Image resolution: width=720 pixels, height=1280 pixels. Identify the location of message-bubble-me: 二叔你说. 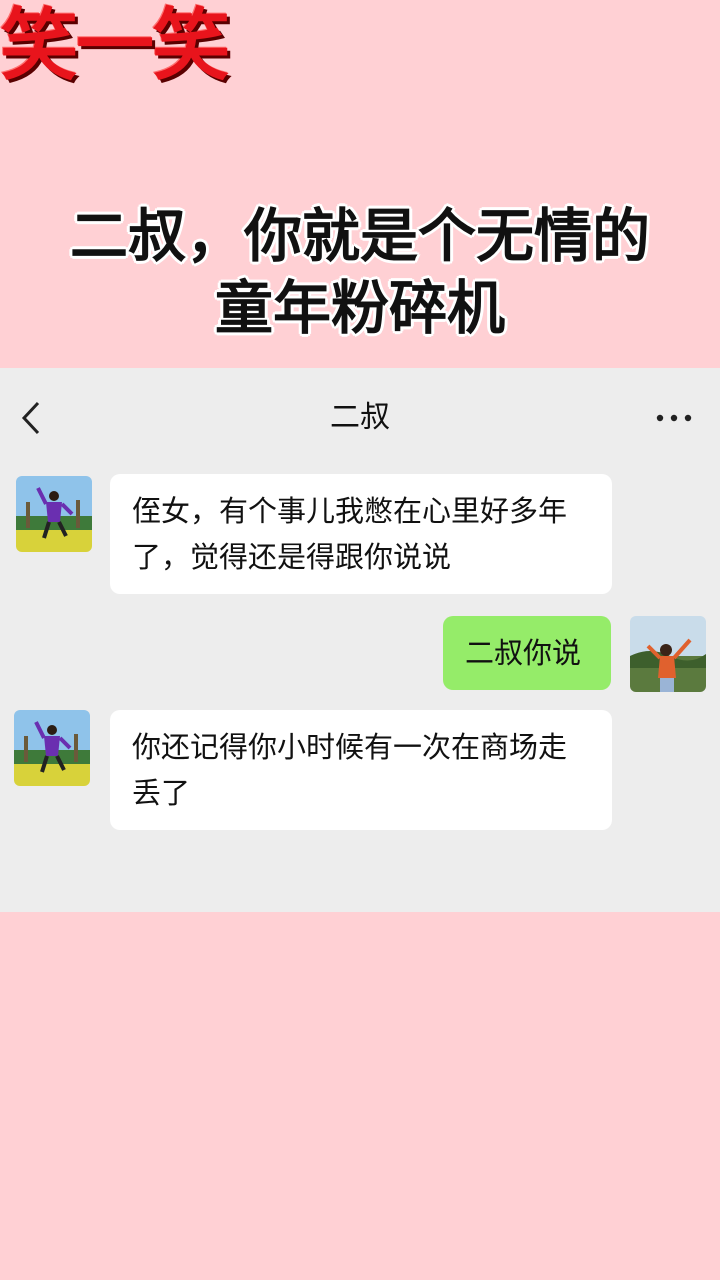
(527, 653).